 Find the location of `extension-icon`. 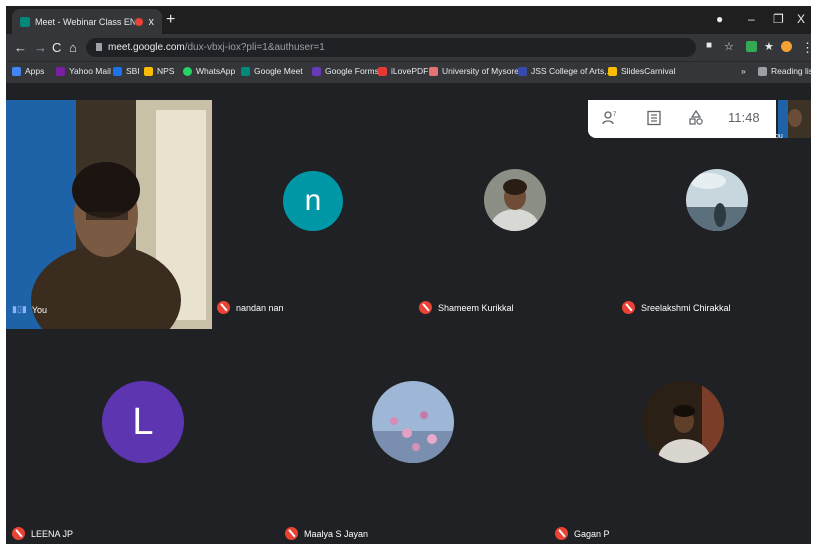

extension-icon is located at coordinates (751, 46).